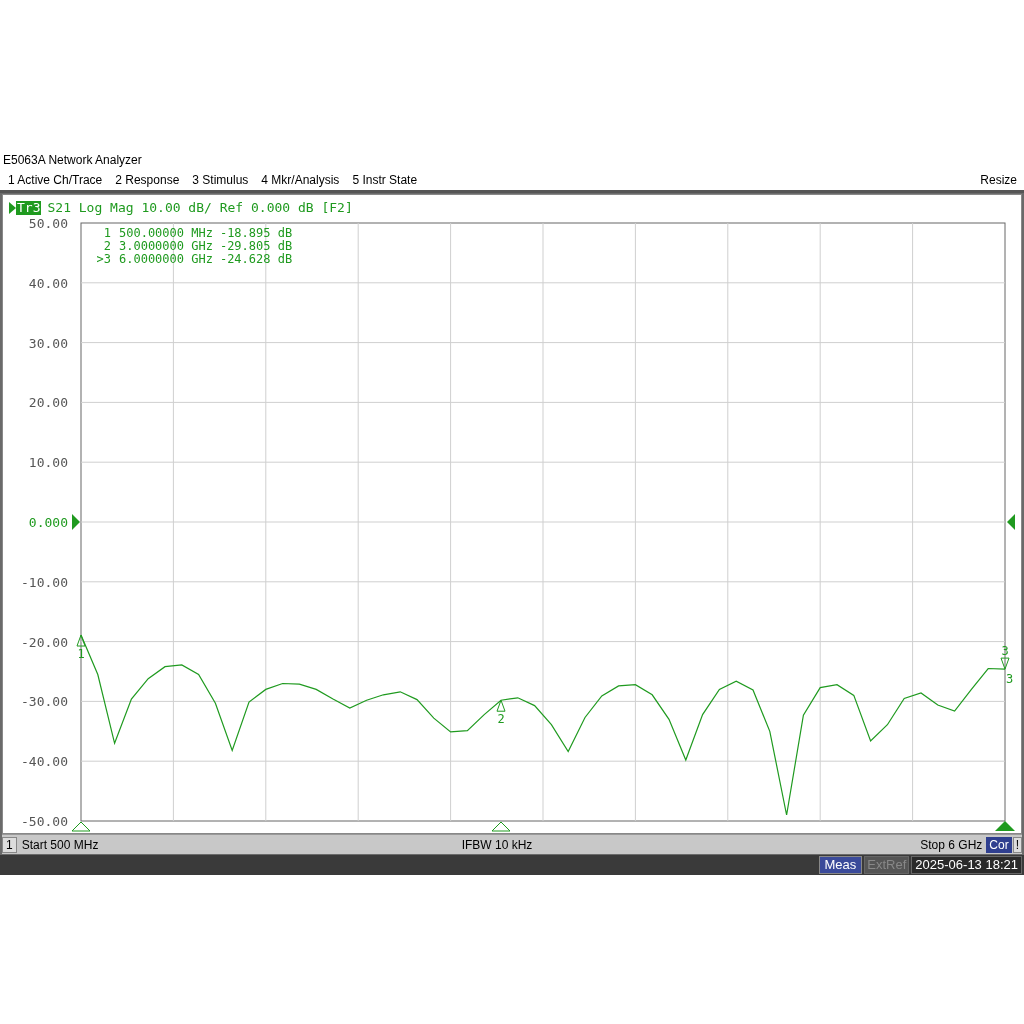 Image resolution: width=1024 pixels, height=1024 pixels. What do you see at coordinates (1000, 180) in the screenshot?
I see `menu-item: Resize` at bounding box center [1000, 180].